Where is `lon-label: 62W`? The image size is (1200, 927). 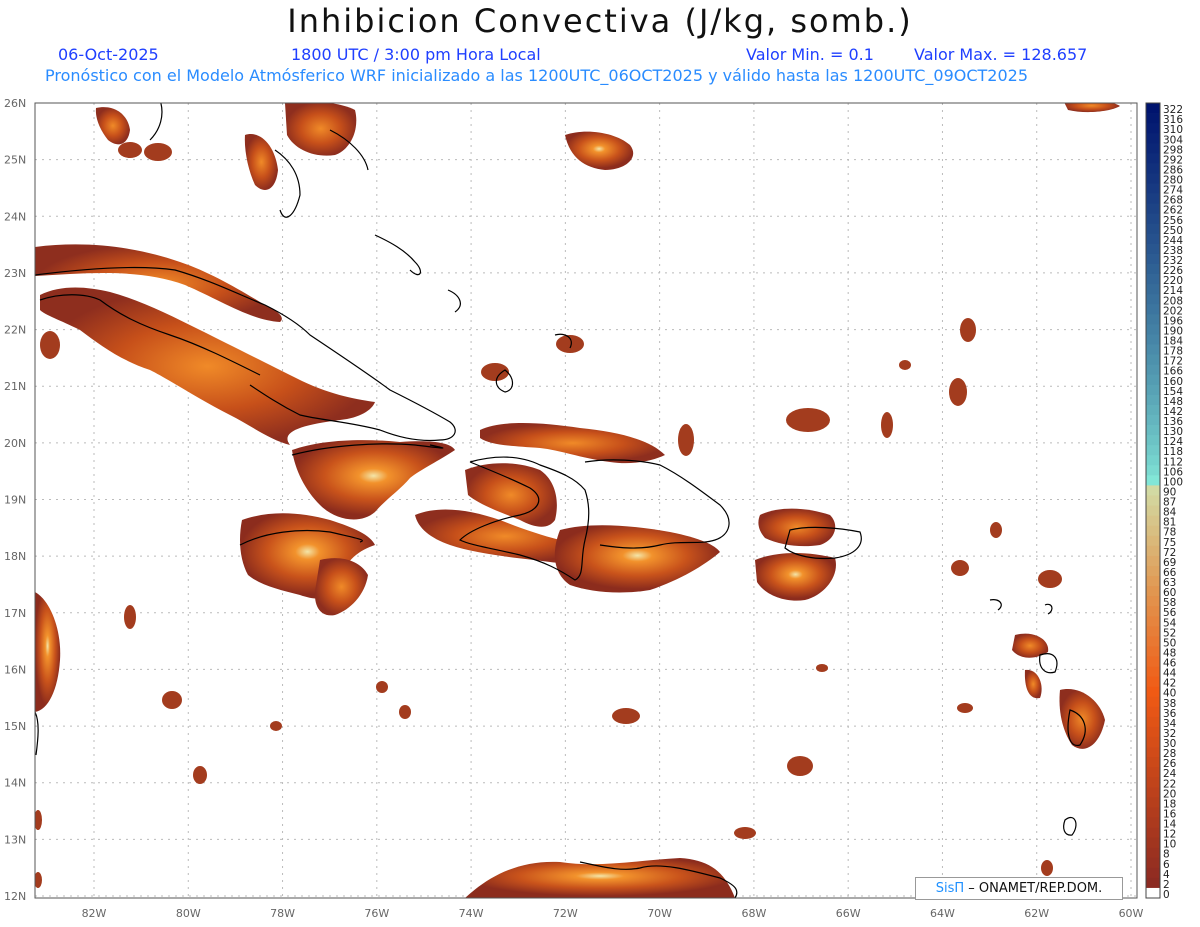
lon-label: 62W is located at coordinates (1036, 913).